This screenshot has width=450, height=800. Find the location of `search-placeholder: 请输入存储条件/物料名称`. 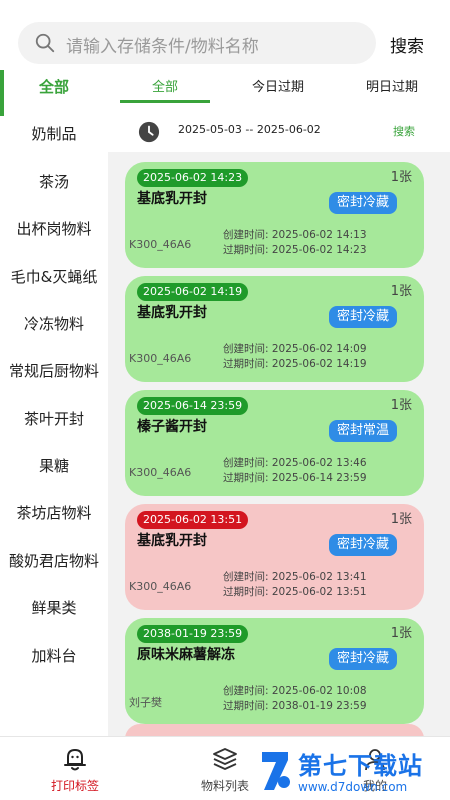

search-placeholder: 请输入存储条件/物料名称 is located at coordinates (162, 47).